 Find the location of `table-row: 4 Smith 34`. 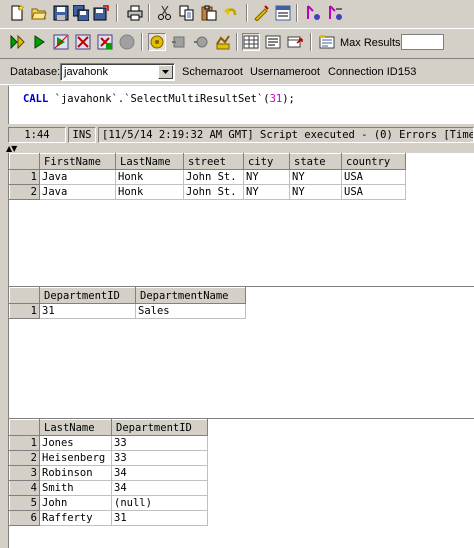

table-row: 4 Smith 34 is located at coordinates (108, 488).